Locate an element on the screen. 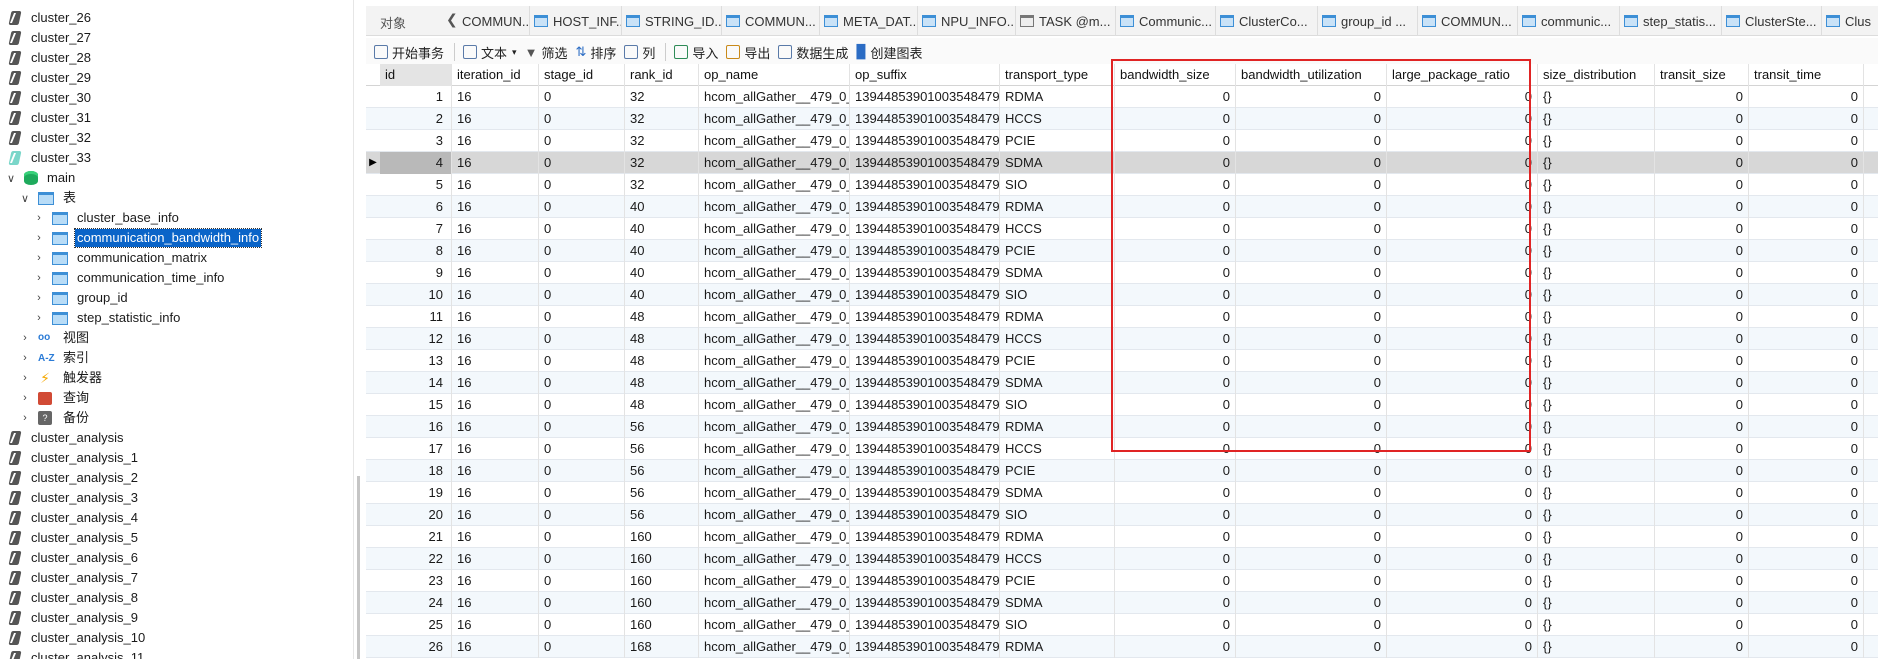  tree-item-cluster: cluster_28 is located at coordinates (50, 58).